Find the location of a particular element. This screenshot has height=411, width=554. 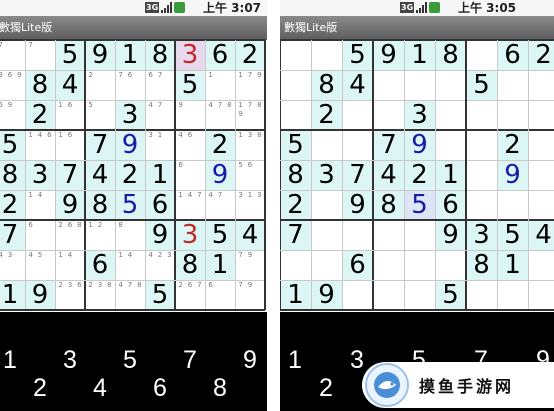

sudoku-cell: 79 is located at coordinates (250, 295).